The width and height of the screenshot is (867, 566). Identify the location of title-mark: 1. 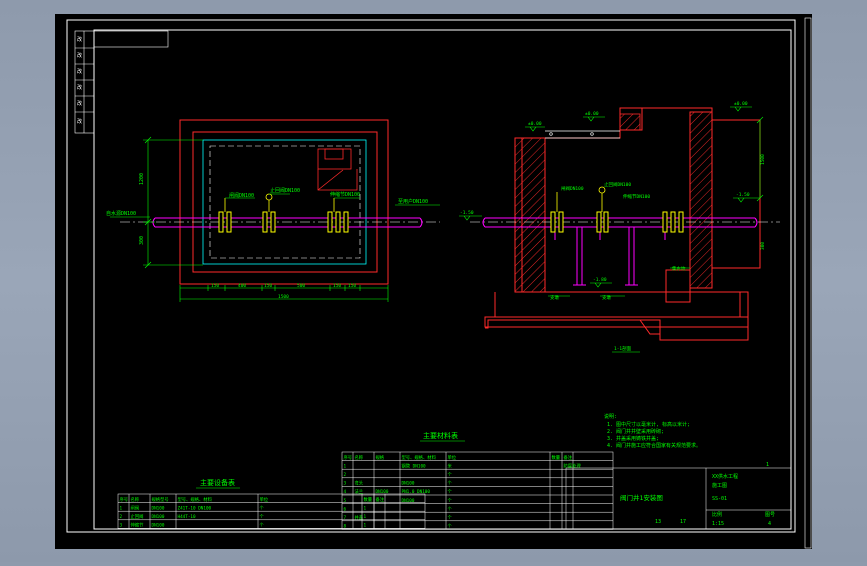
(767, 465).